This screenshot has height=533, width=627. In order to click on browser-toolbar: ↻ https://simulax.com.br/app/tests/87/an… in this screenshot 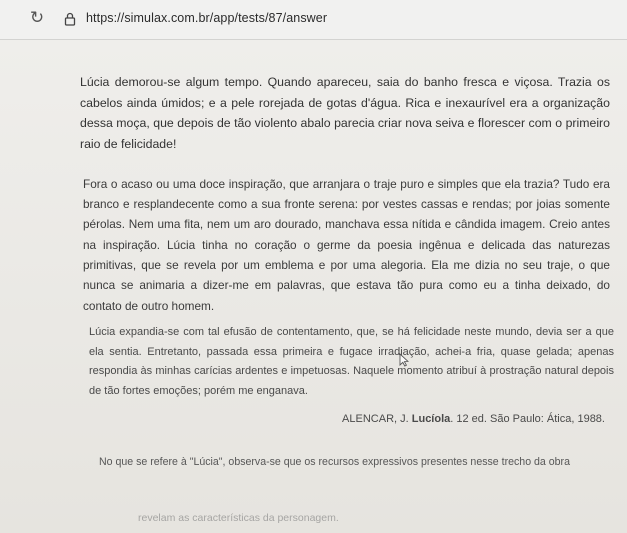, I will do `click(313, 20)`.